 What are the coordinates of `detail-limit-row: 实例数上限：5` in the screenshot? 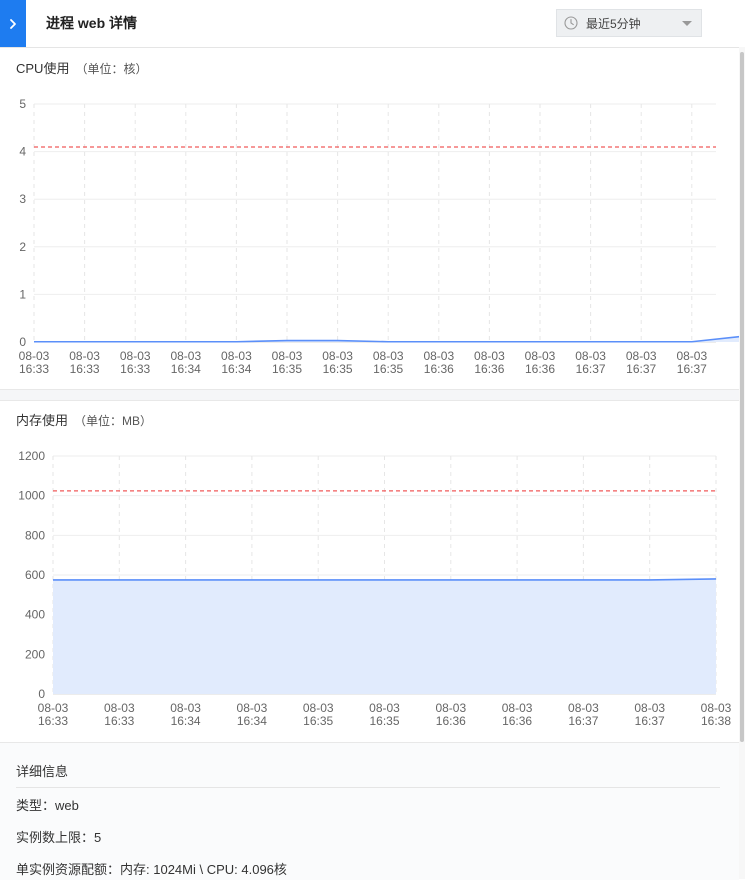 It's located at (58, 836).